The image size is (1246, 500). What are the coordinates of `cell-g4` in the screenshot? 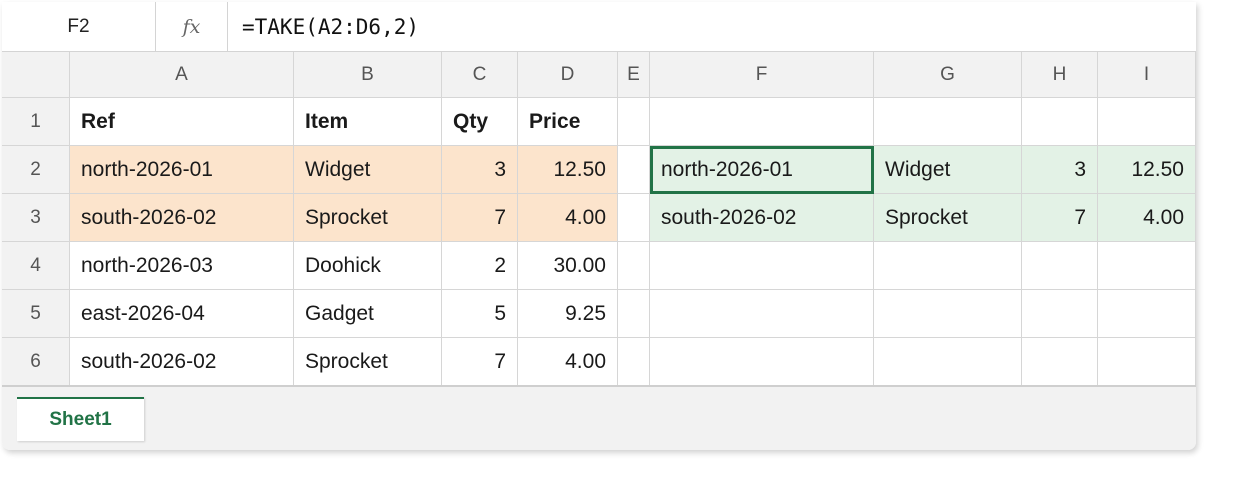 It's located at (948, 266).